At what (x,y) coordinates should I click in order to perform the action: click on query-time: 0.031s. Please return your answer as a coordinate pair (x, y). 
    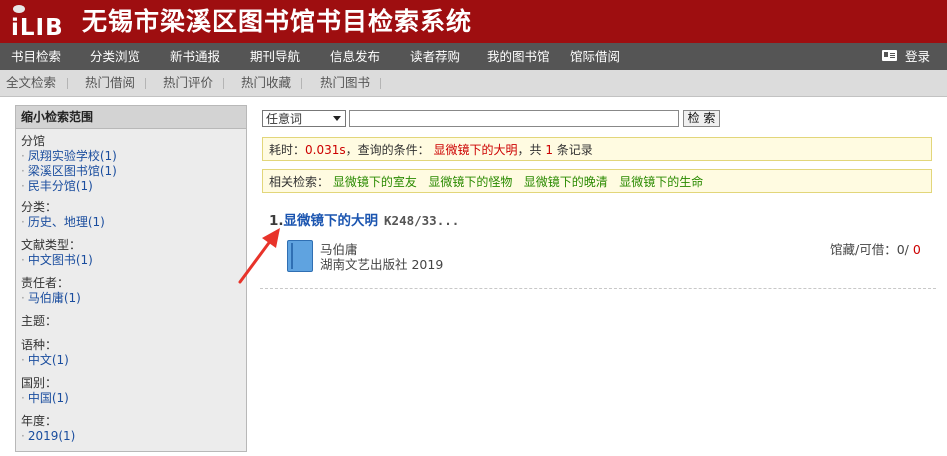
    Looking at the image, I should click on (325, 150).